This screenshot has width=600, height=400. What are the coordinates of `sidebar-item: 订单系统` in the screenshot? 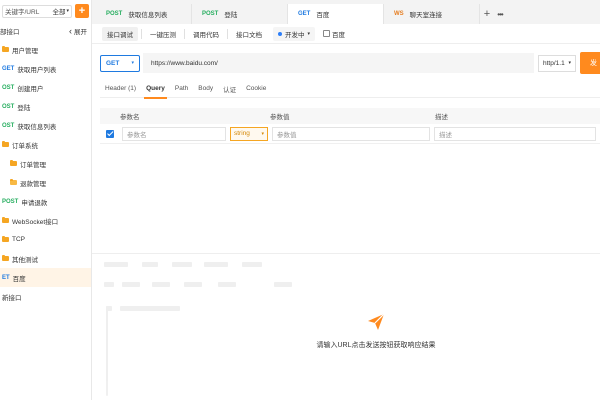 It's located at (45, 144).